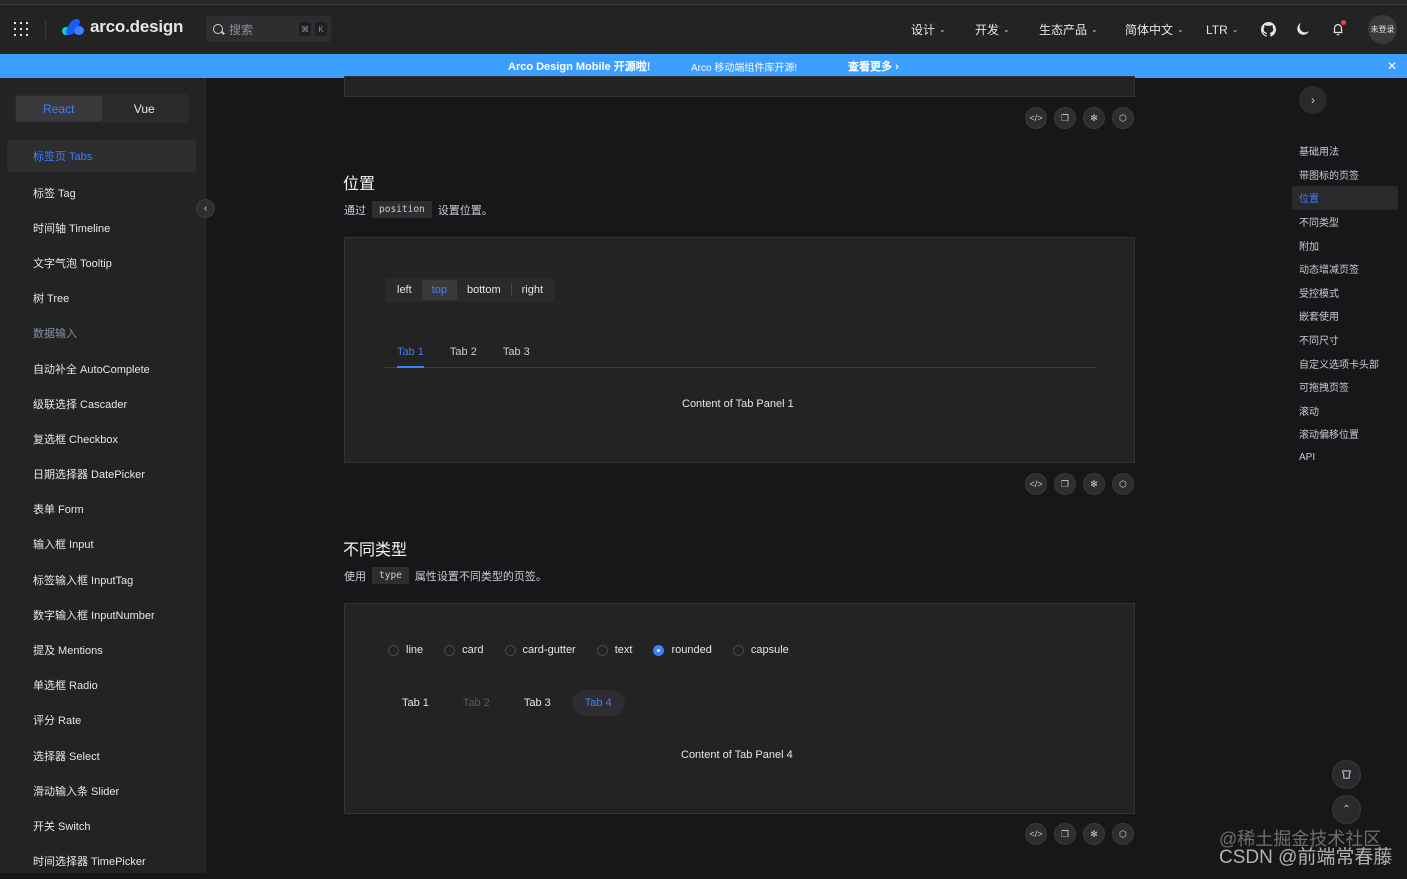 The width and height of the screenshot is (1407, 879). Describe the element at coordinates (1382, 29) in the screenshot. I see `avatar: 未登录` at that location.